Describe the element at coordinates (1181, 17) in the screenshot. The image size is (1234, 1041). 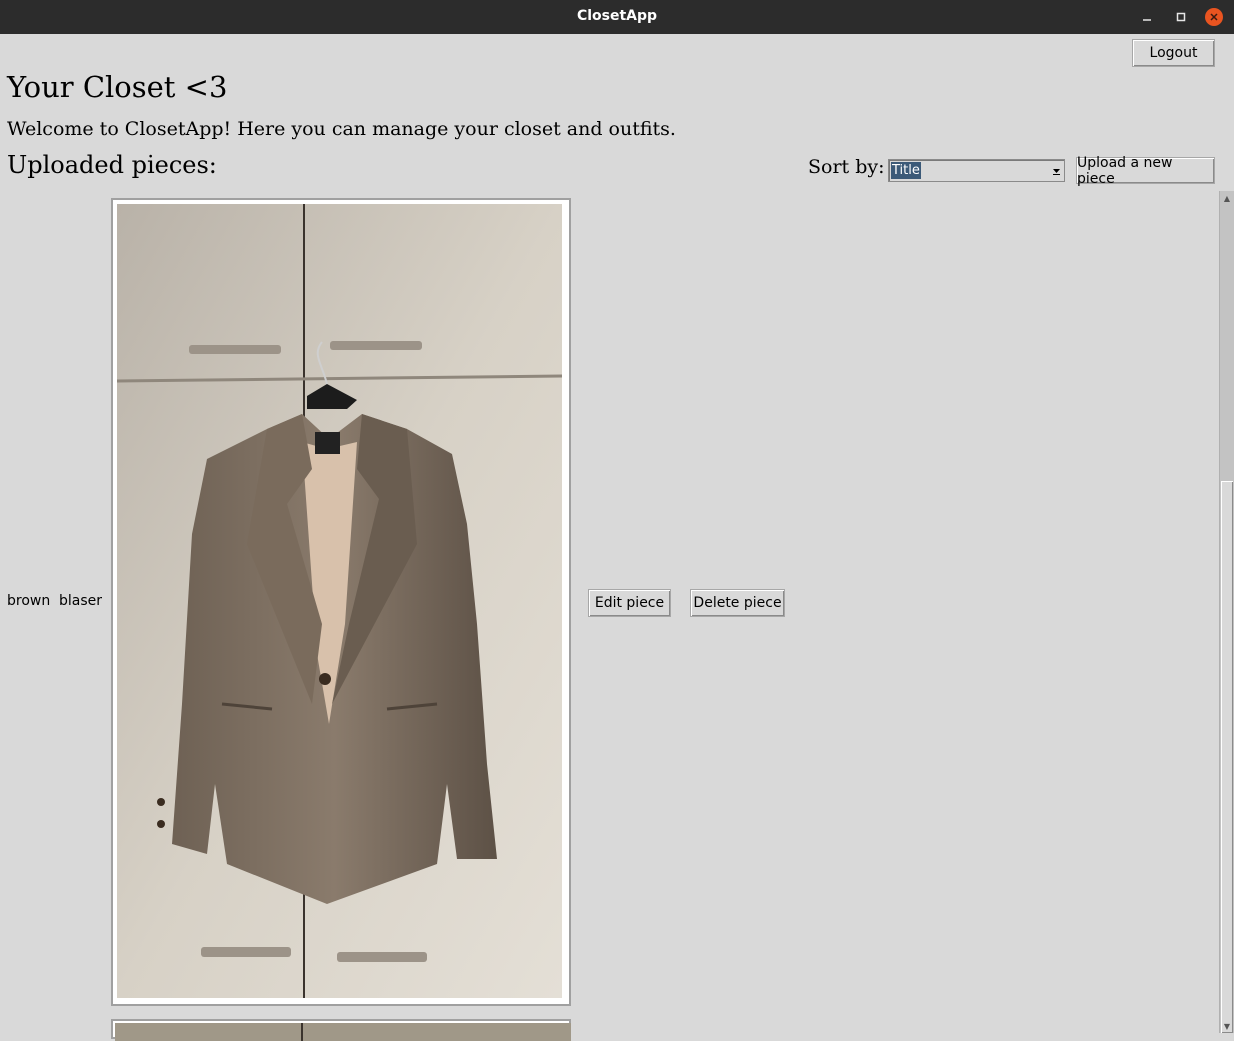
I see `maximize-icon` at that location.